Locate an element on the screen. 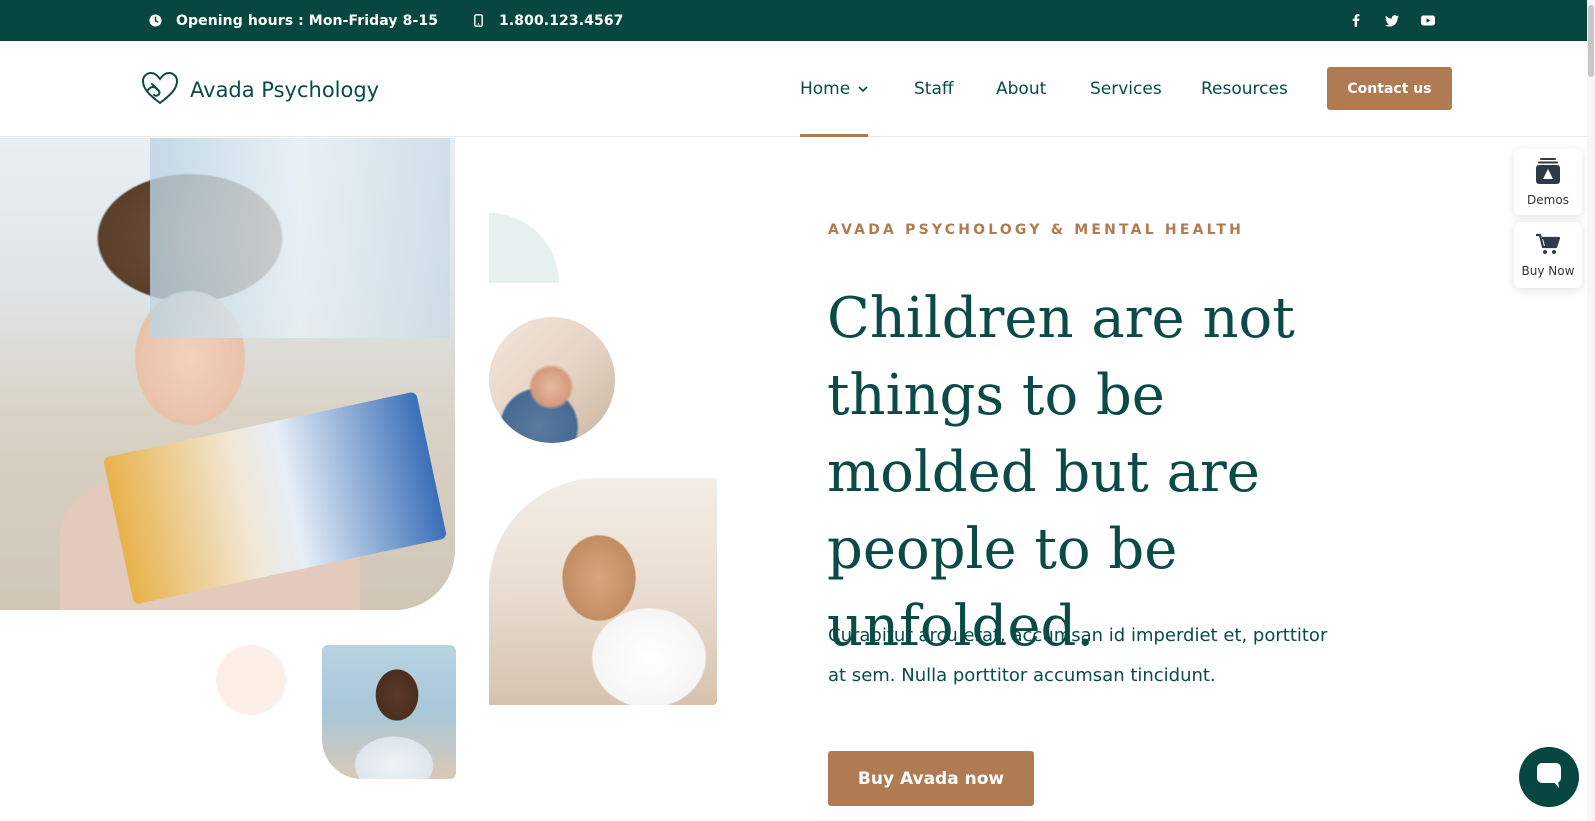  buy-now-label: Buy Now is located at coordinates (1548, 270).